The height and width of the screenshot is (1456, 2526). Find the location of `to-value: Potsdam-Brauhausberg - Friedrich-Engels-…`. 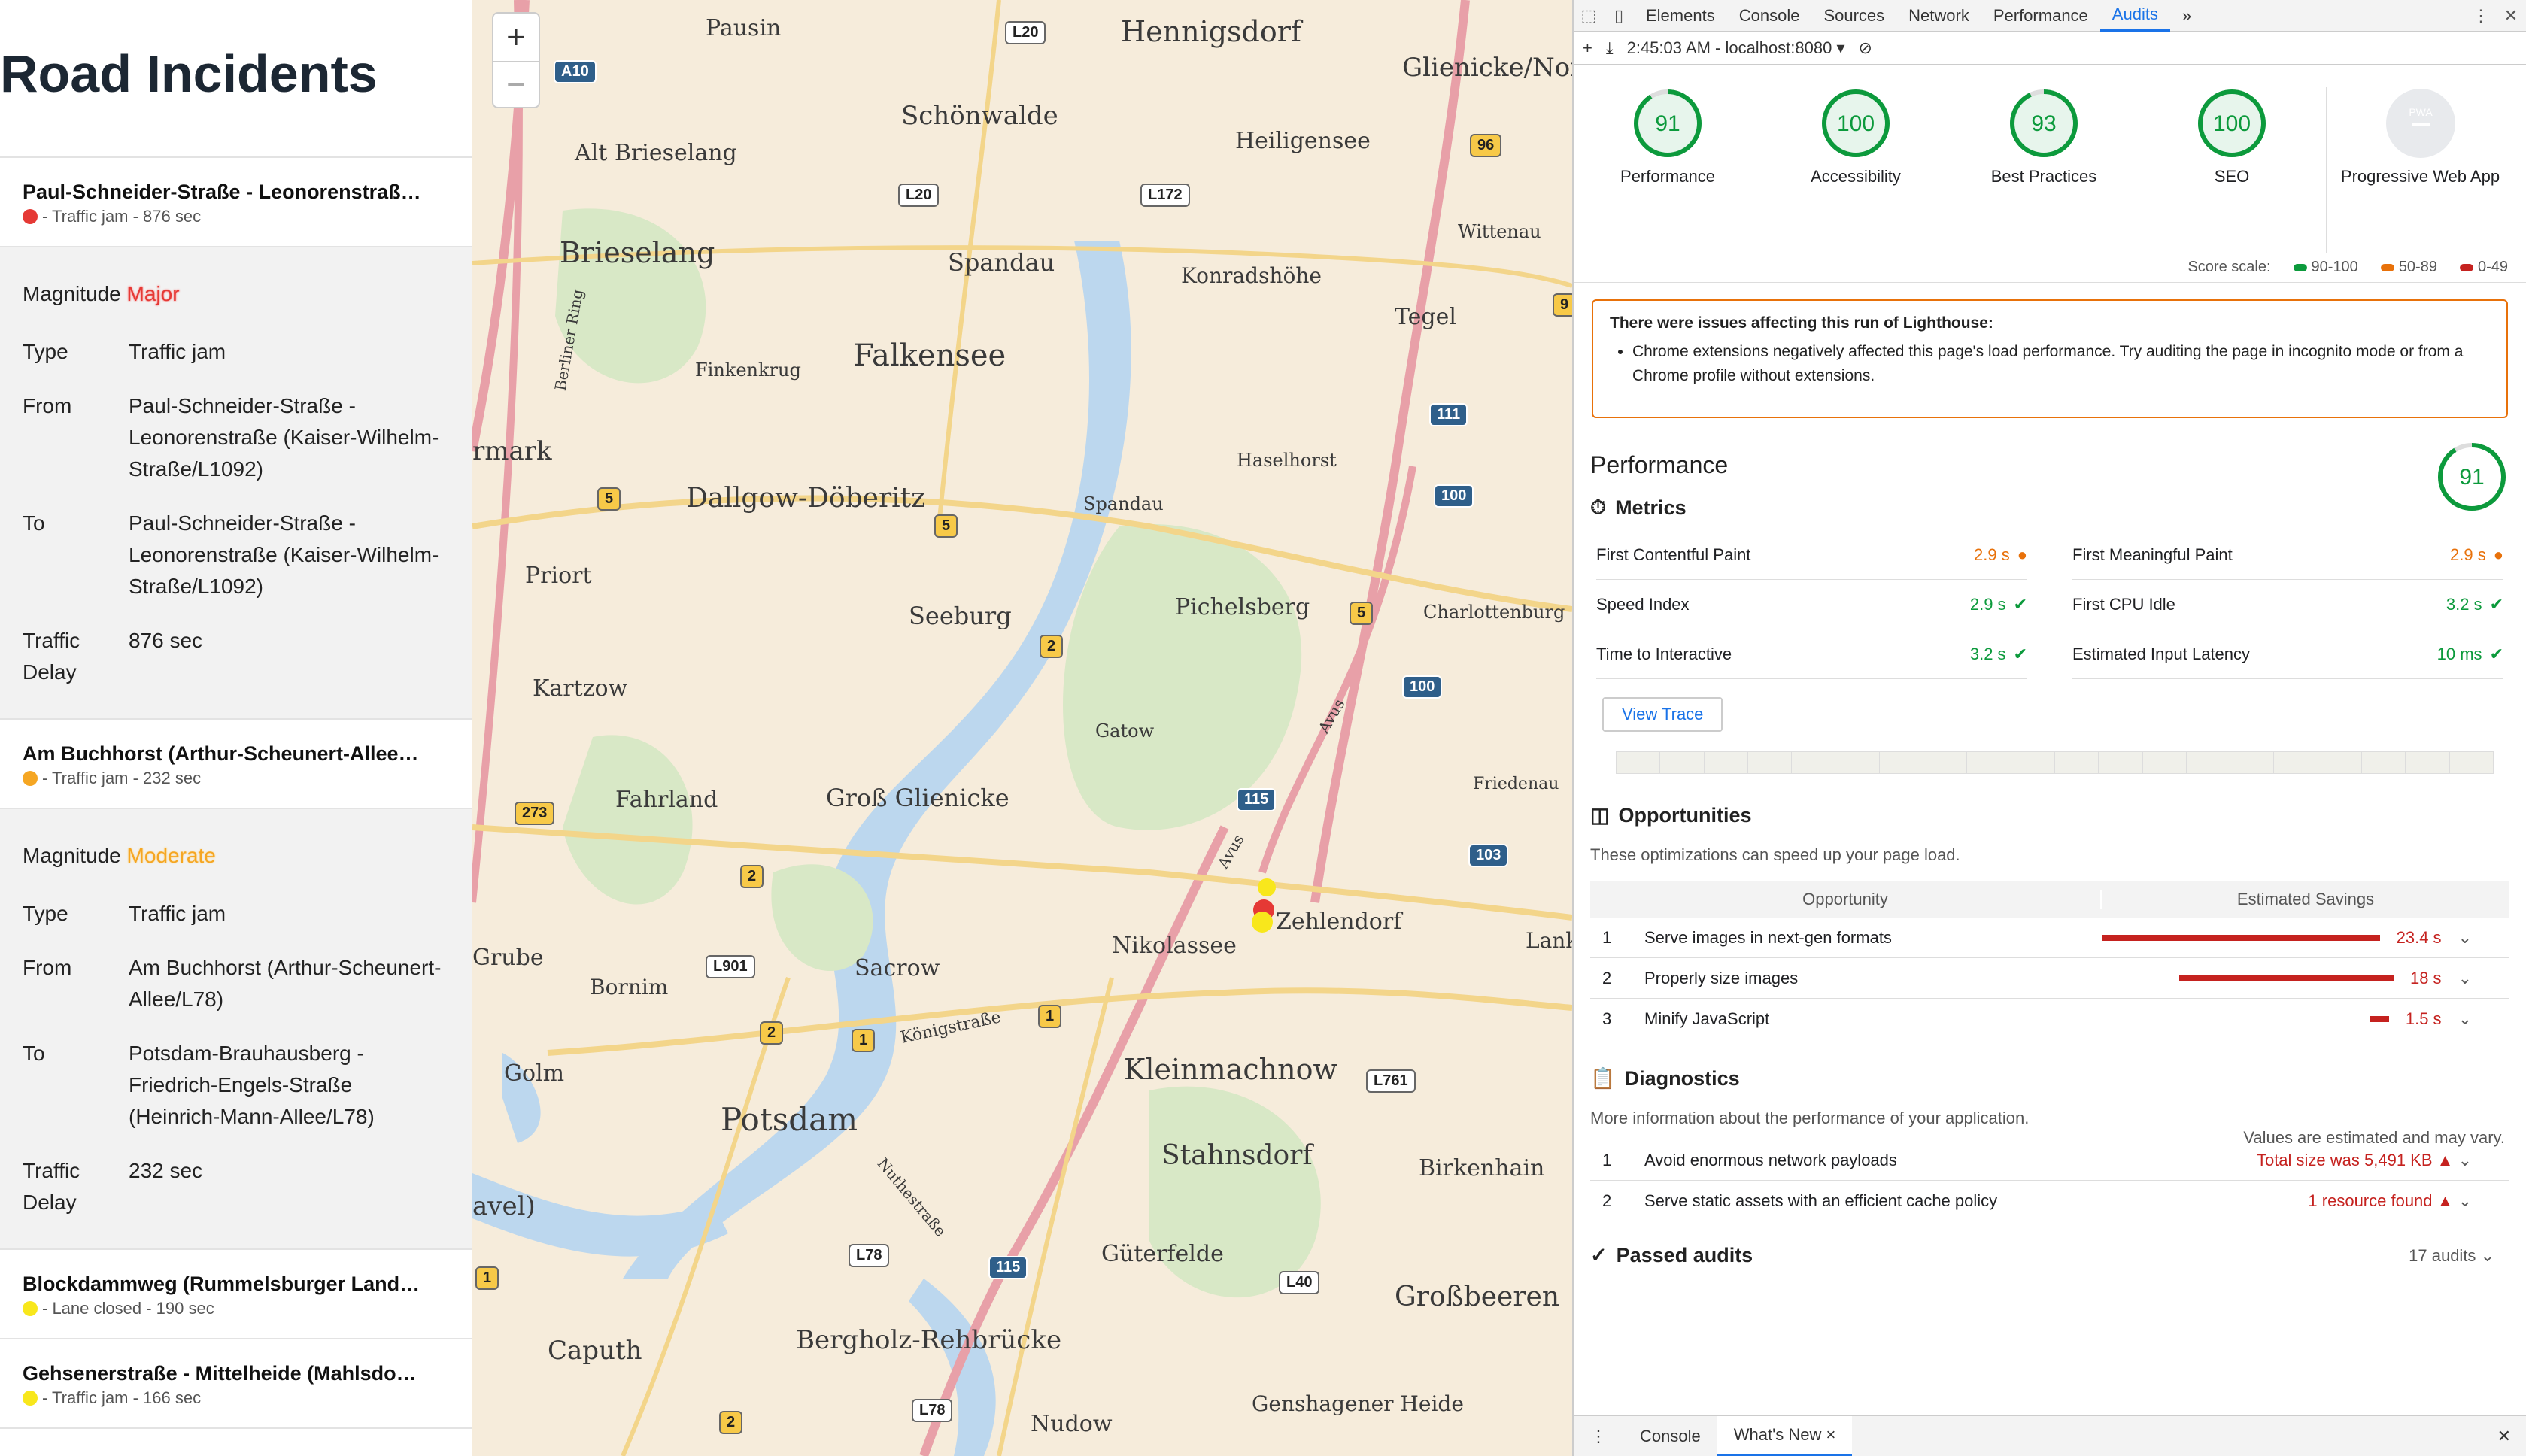

to-value: Potsdam-Brauhausberg - Friedrich-Engels-… is located at coordinates (252, 1085).